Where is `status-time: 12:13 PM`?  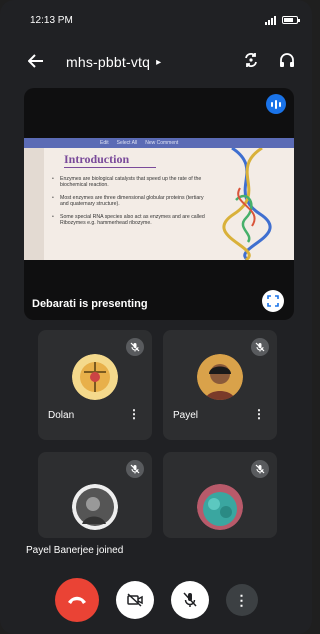
status-time: 12:13 PM is located at coordinates (51, 20).